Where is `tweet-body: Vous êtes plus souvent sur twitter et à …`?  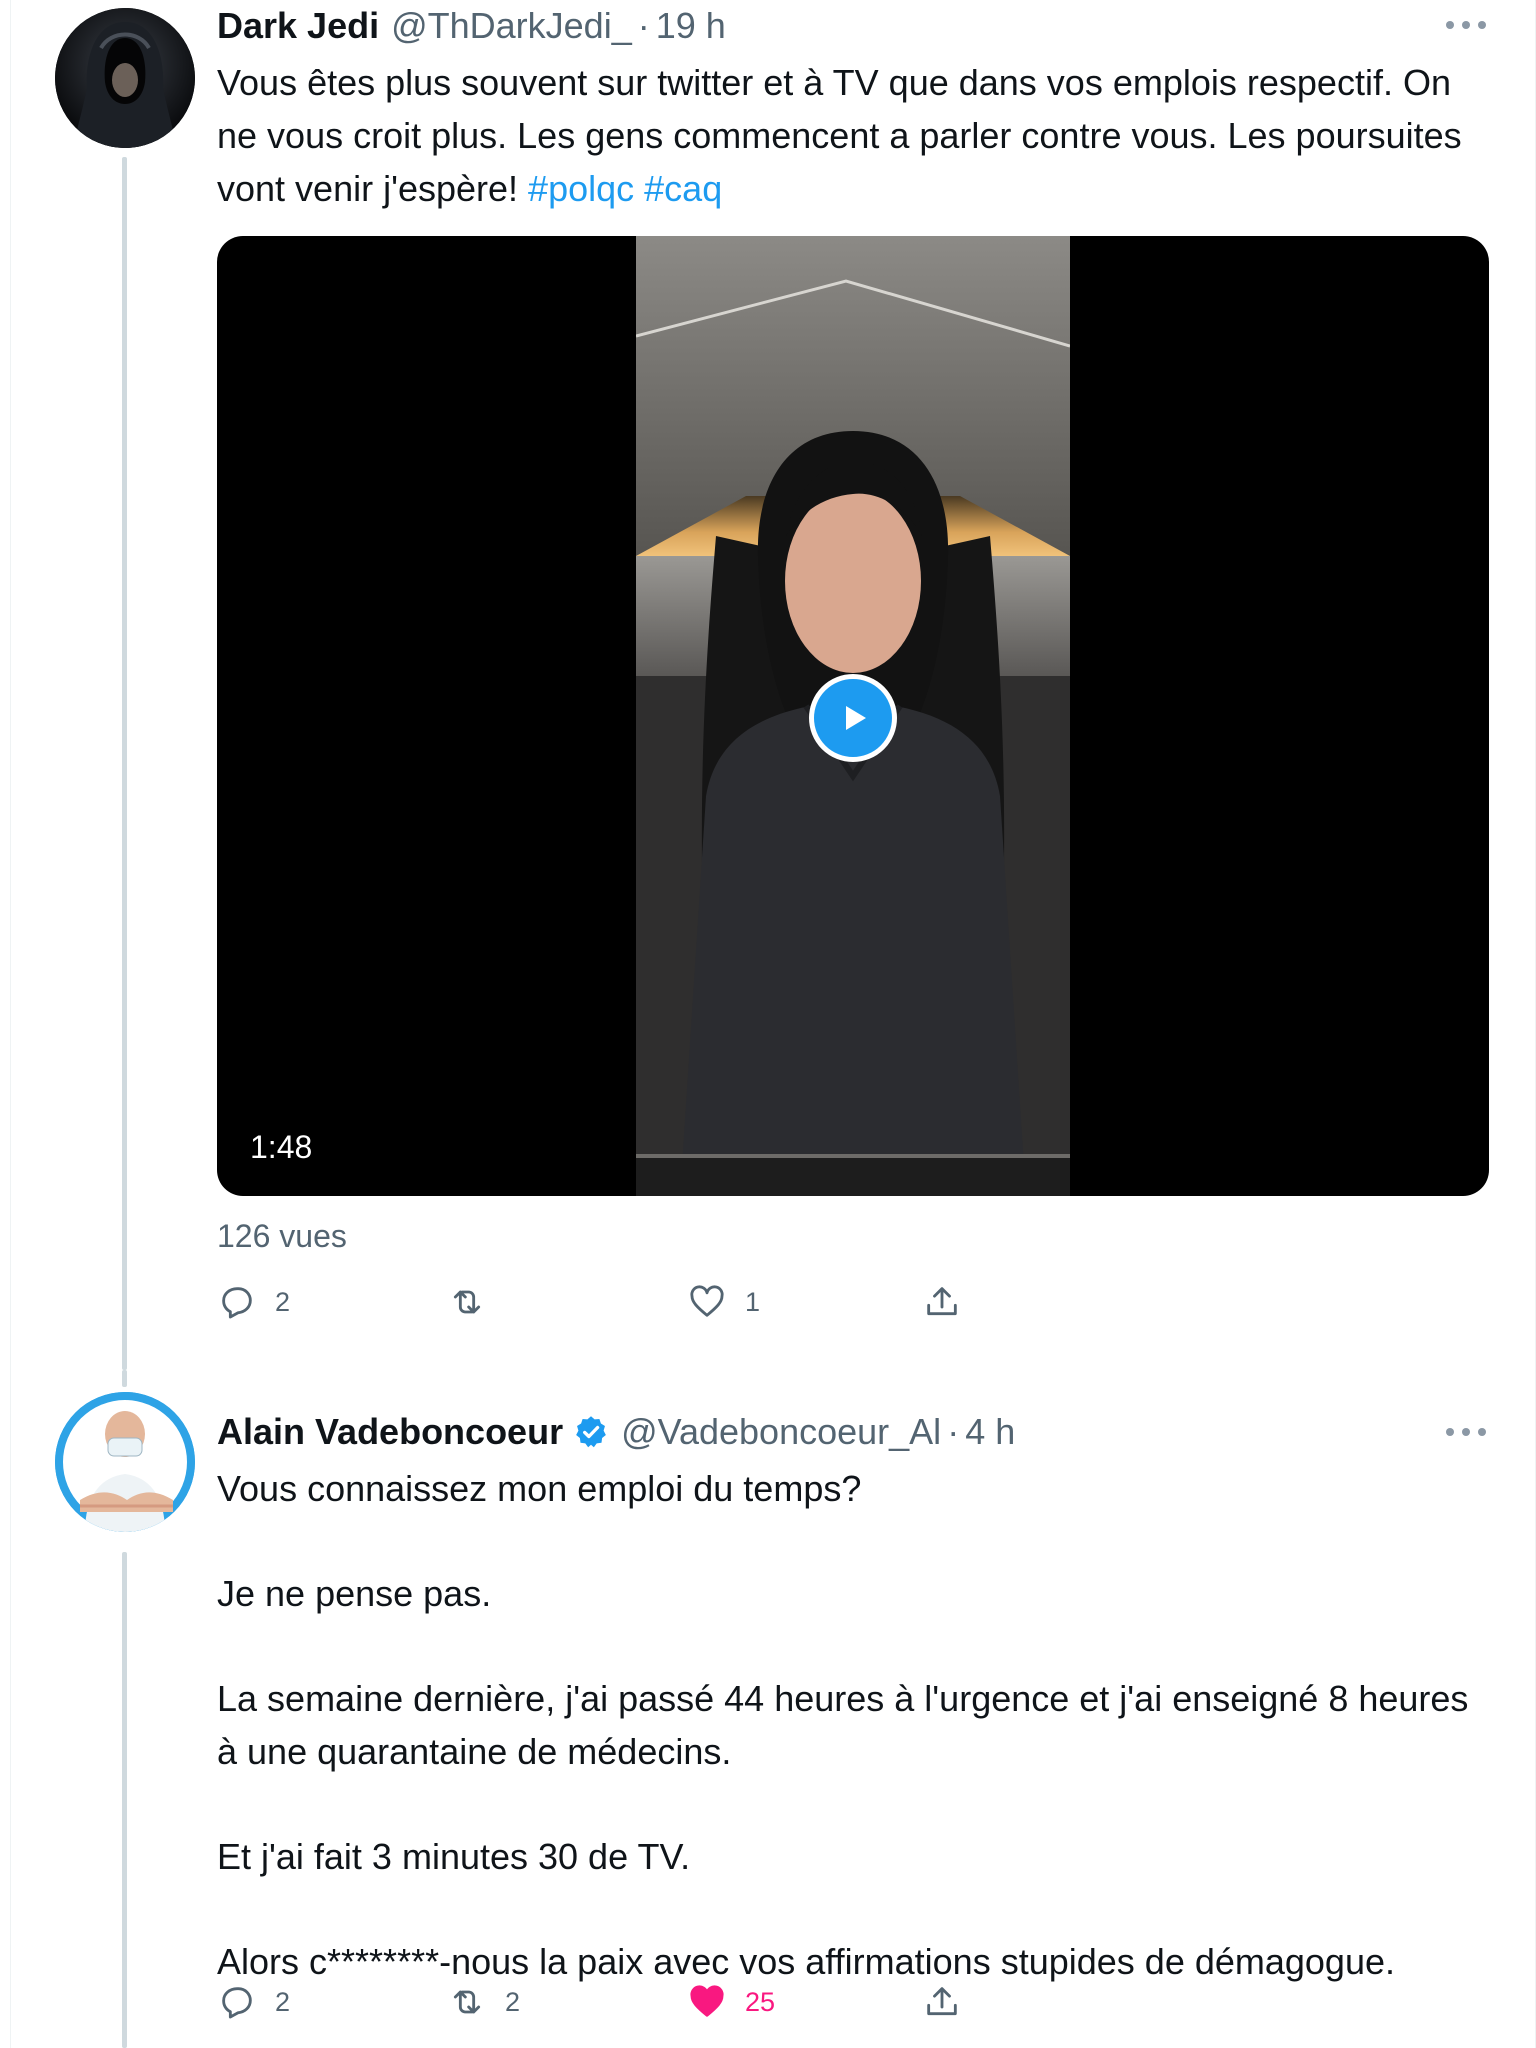 tweet-body: Vous êtes plus souvent sur twitter et à … is located at coordinates (839, 135).